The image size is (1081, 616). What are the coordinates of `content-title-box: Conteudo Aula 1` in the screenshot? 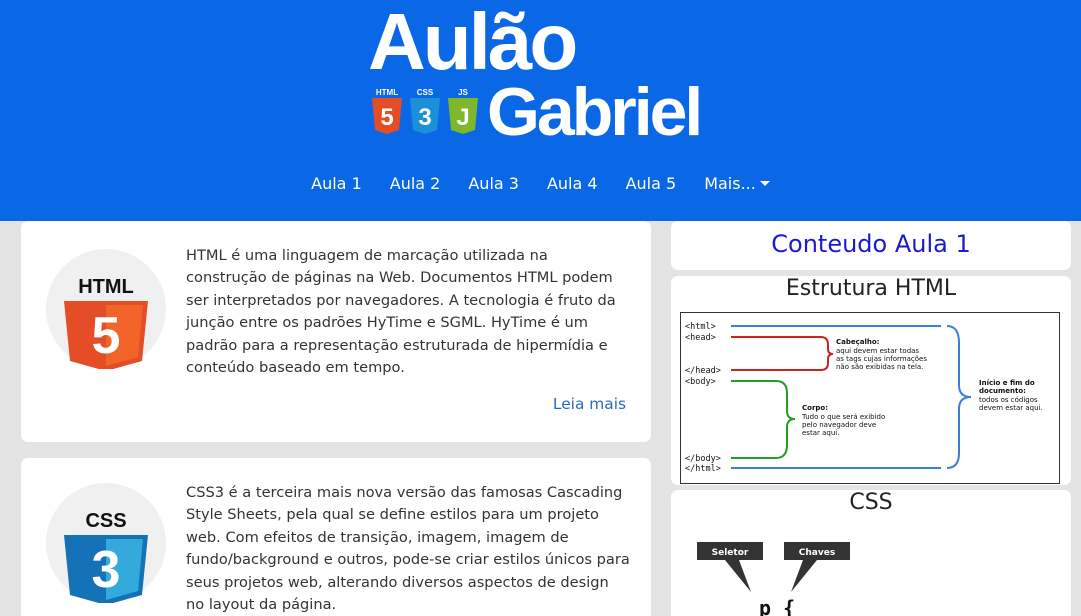 It's located at (871, 245).